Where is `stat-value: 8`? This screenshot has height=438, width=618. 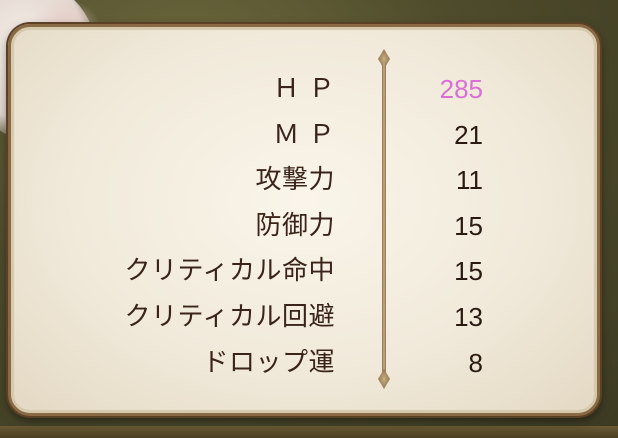
stat-value: 8 is located at coordinates (475, 362).